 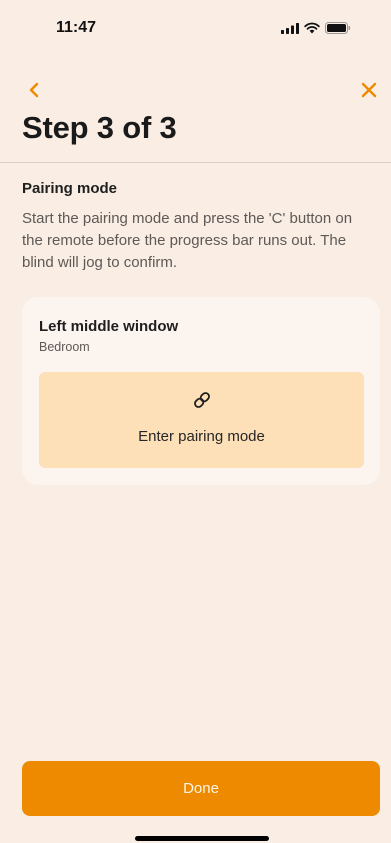 I want to click on nav-bar, so click(x=195, y=92).